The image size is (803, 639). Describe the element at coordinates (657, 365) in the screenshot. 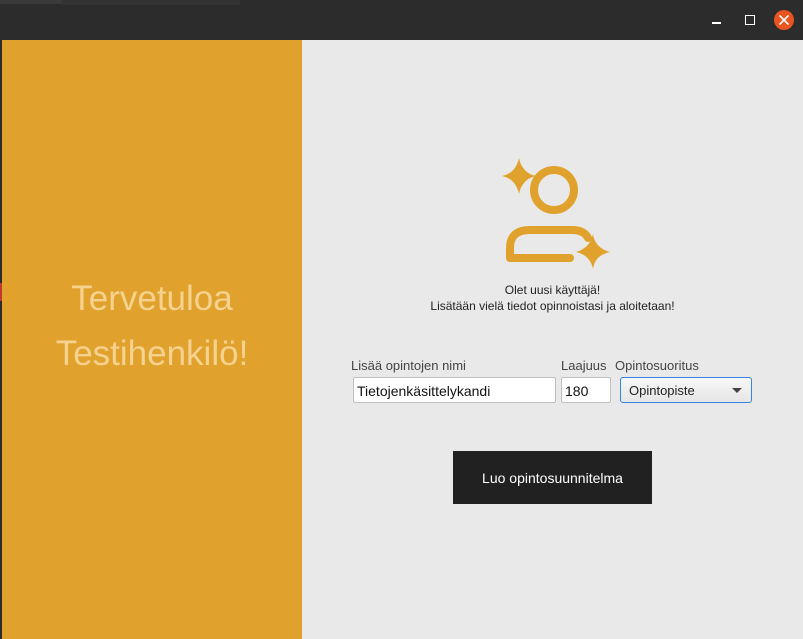

I see `unit-label: Opintosuoritus` at that location.